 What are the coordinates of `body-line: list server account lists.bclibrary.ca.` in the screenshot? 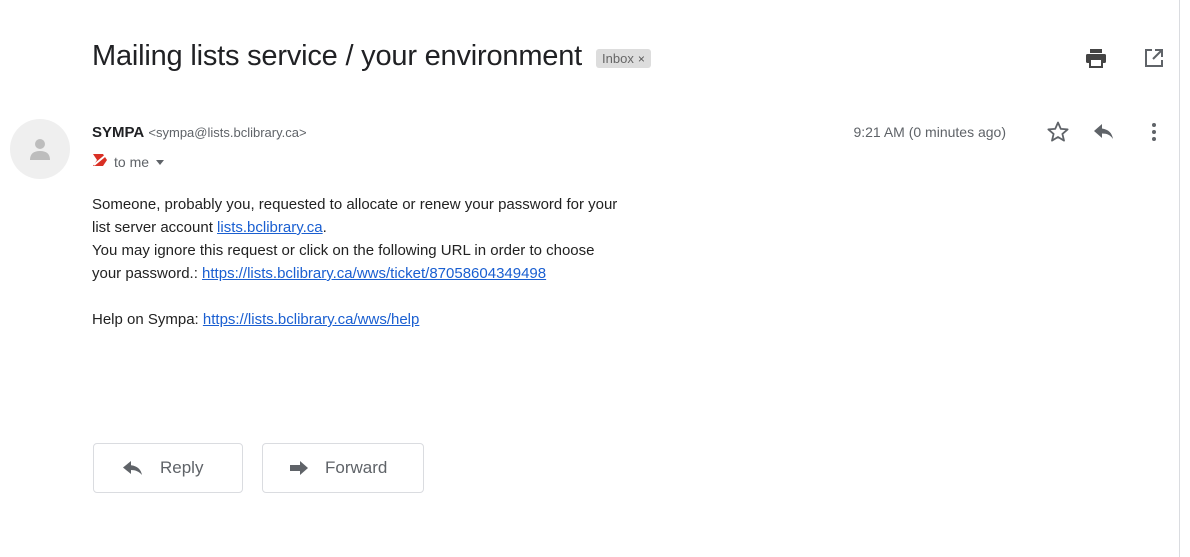 It's located at (442, 227).